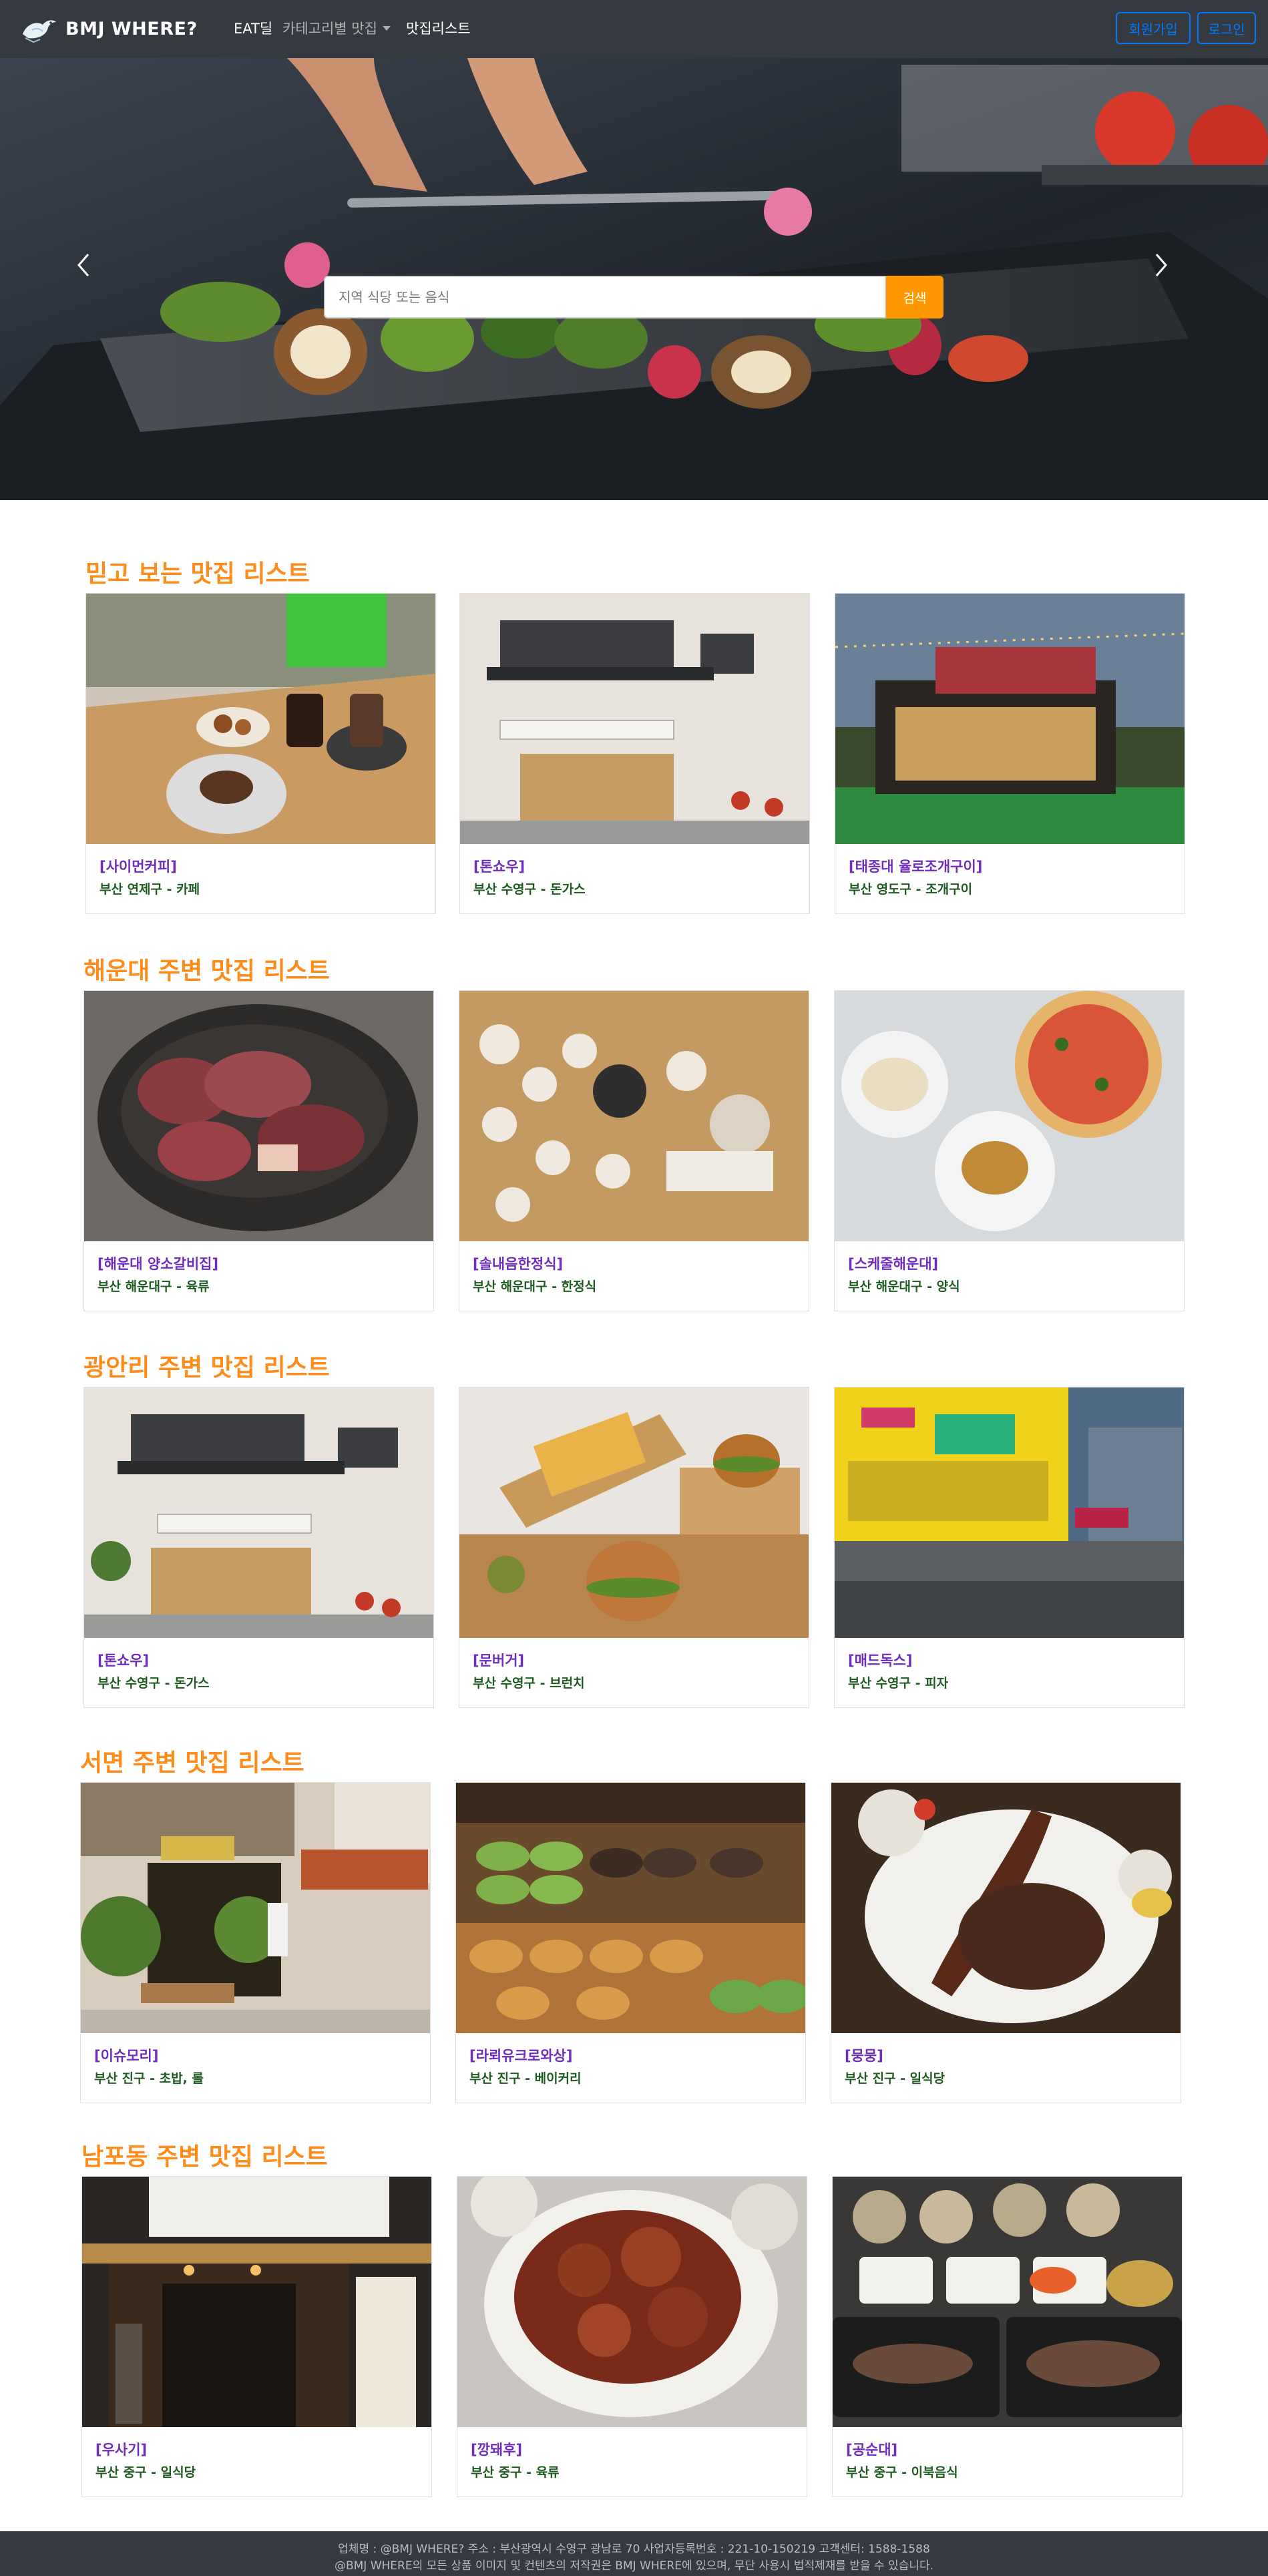 The image size is (1268, 2576). Describe the element at coordinates (864, 2056) in the screenshot. I see `restaurant-name: [뭉뭉]` at that location.